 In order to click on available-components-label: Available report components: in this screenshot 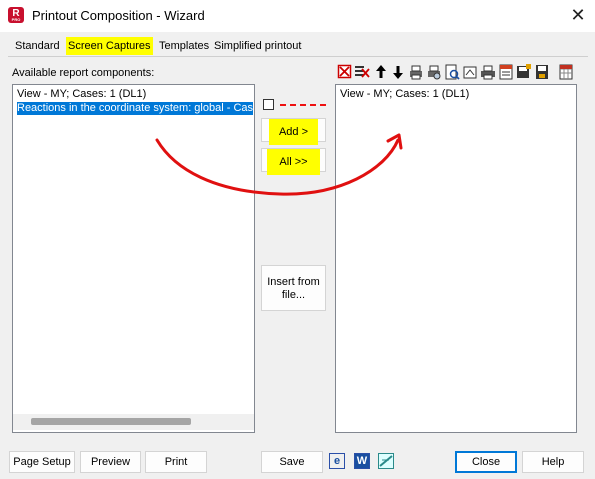, I will do `click(83, 73)`.